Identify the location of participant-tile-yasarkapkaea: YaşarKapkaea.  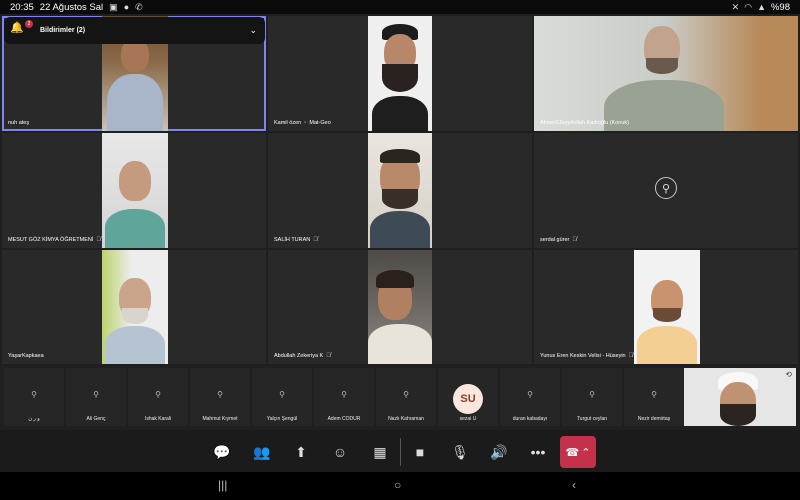
(134, 307).